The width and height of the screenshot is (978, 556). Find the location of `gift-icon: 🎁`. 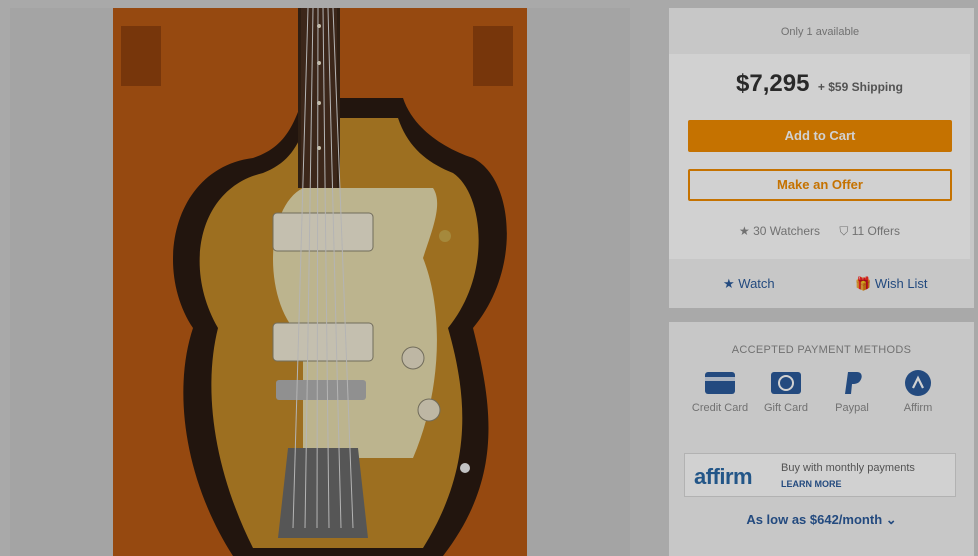

gift-icon: 🎁 is located at coordinates (863, 283).